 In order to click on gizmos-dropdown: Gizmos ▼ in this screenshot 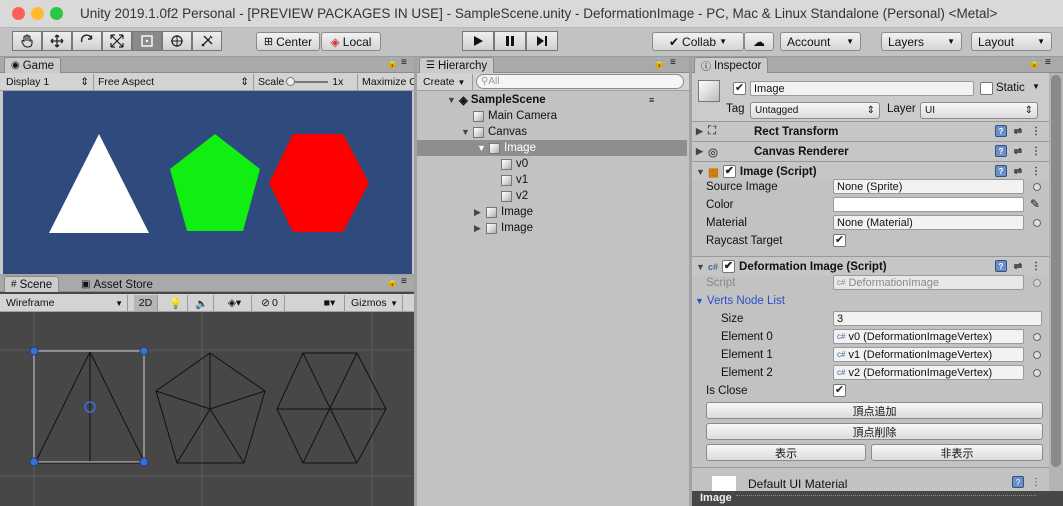, I will do `click(375, 303)`.